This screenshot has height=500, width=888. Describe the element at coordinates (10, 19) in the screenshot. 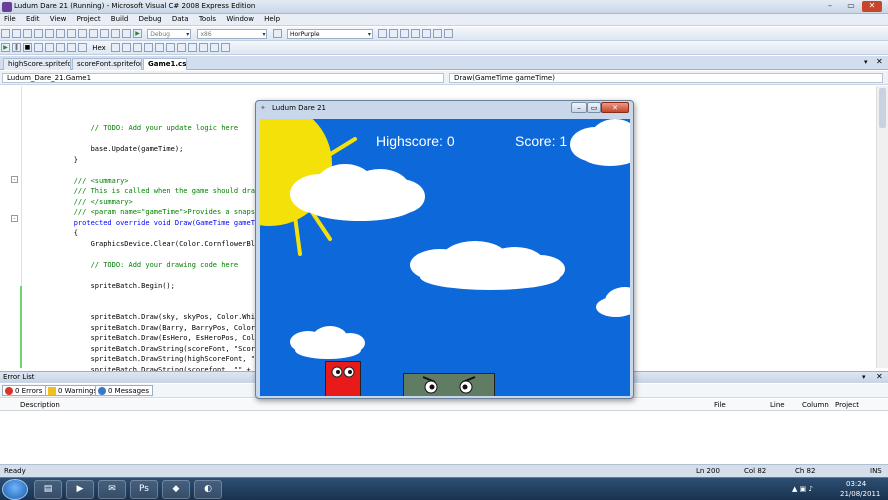

I see `menu-file: File` at that location.